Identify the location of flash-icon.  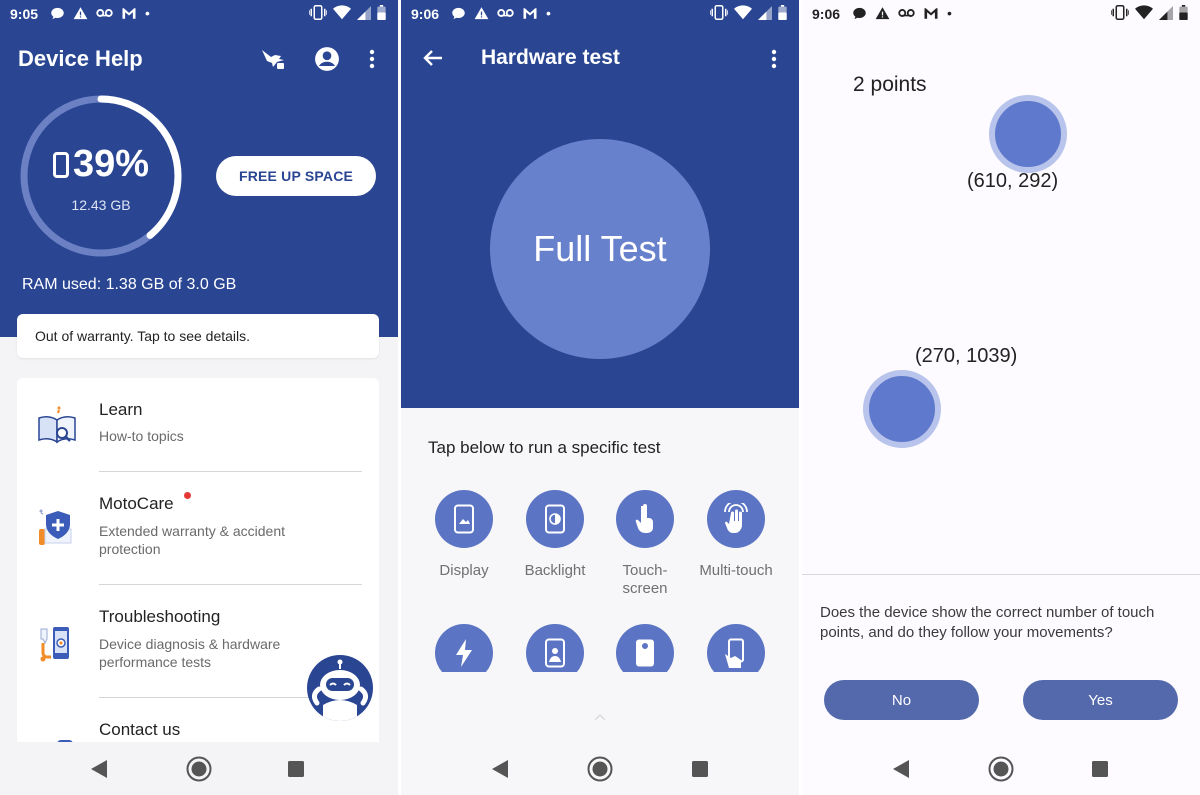
(464, 648).